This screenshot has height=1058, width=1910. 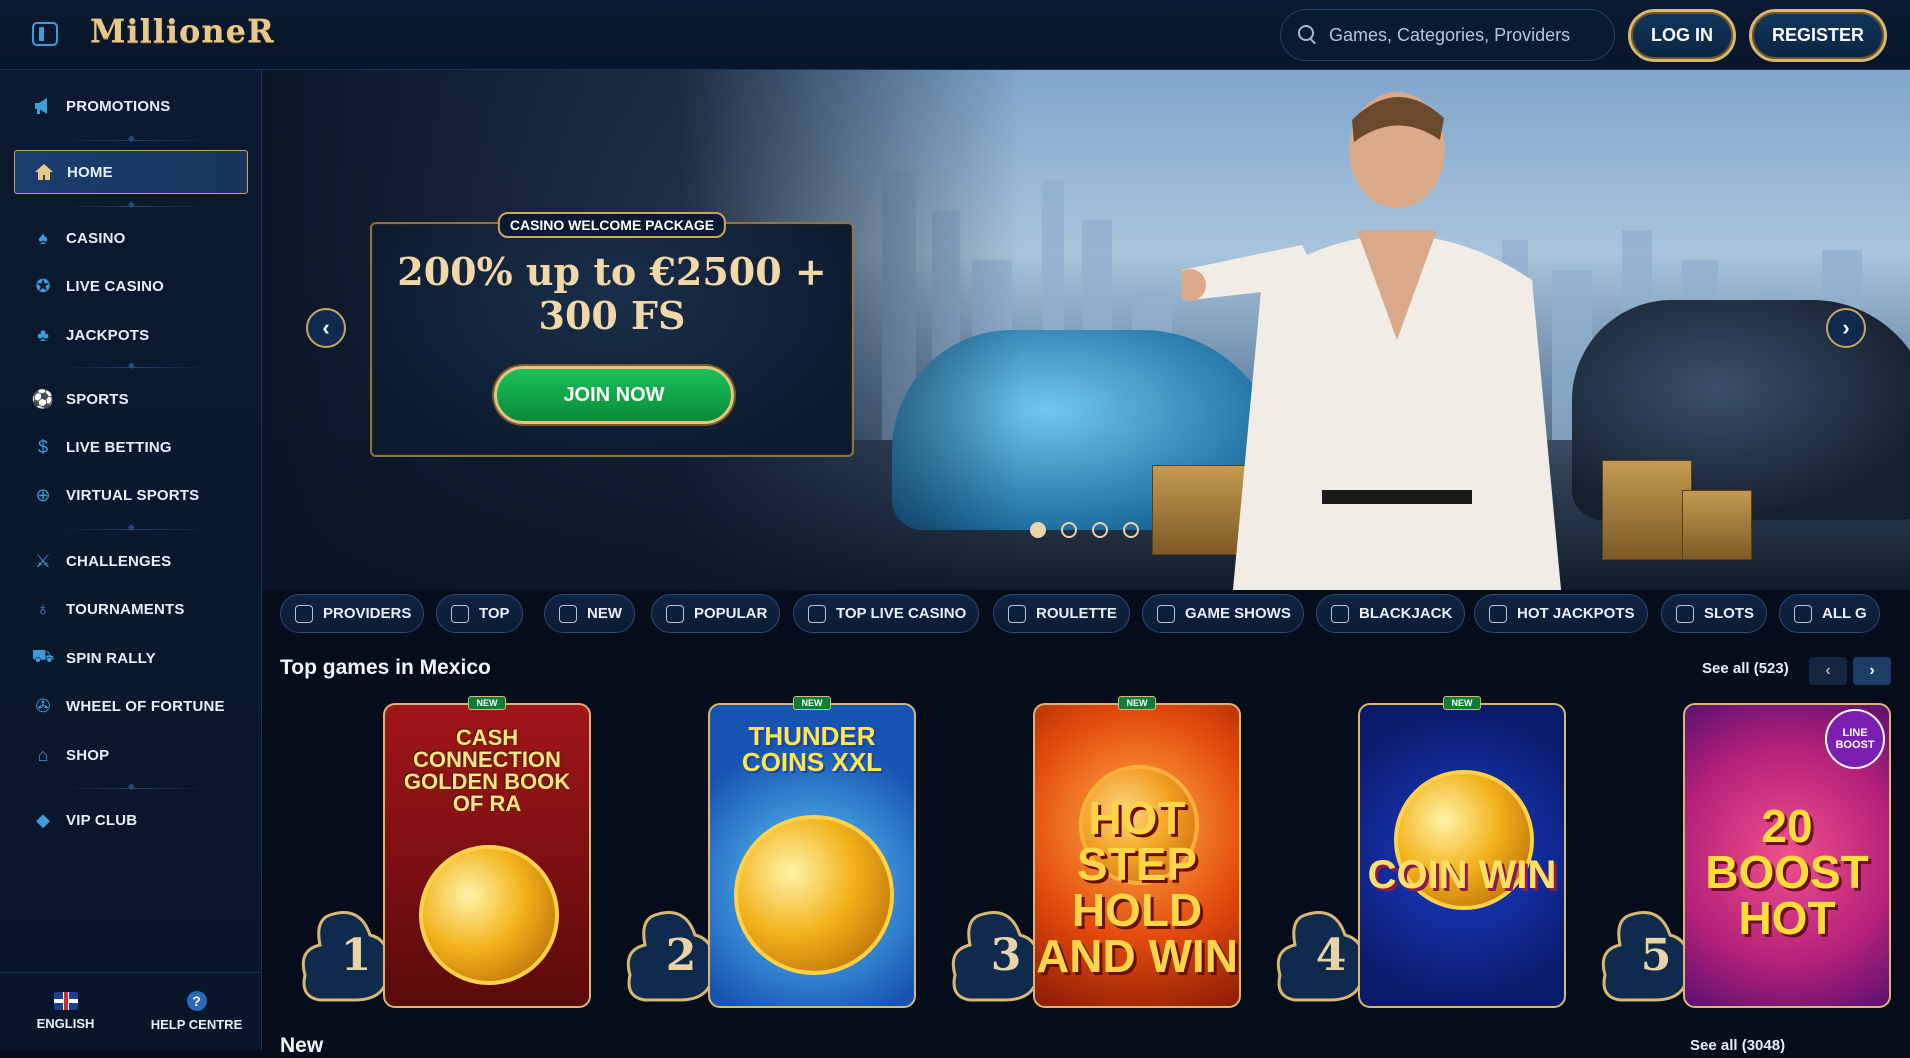 What do you see at coordinates (1084, 530) in the screenshot?
I see `carousel-dots` at bounding box center [1084, 530].